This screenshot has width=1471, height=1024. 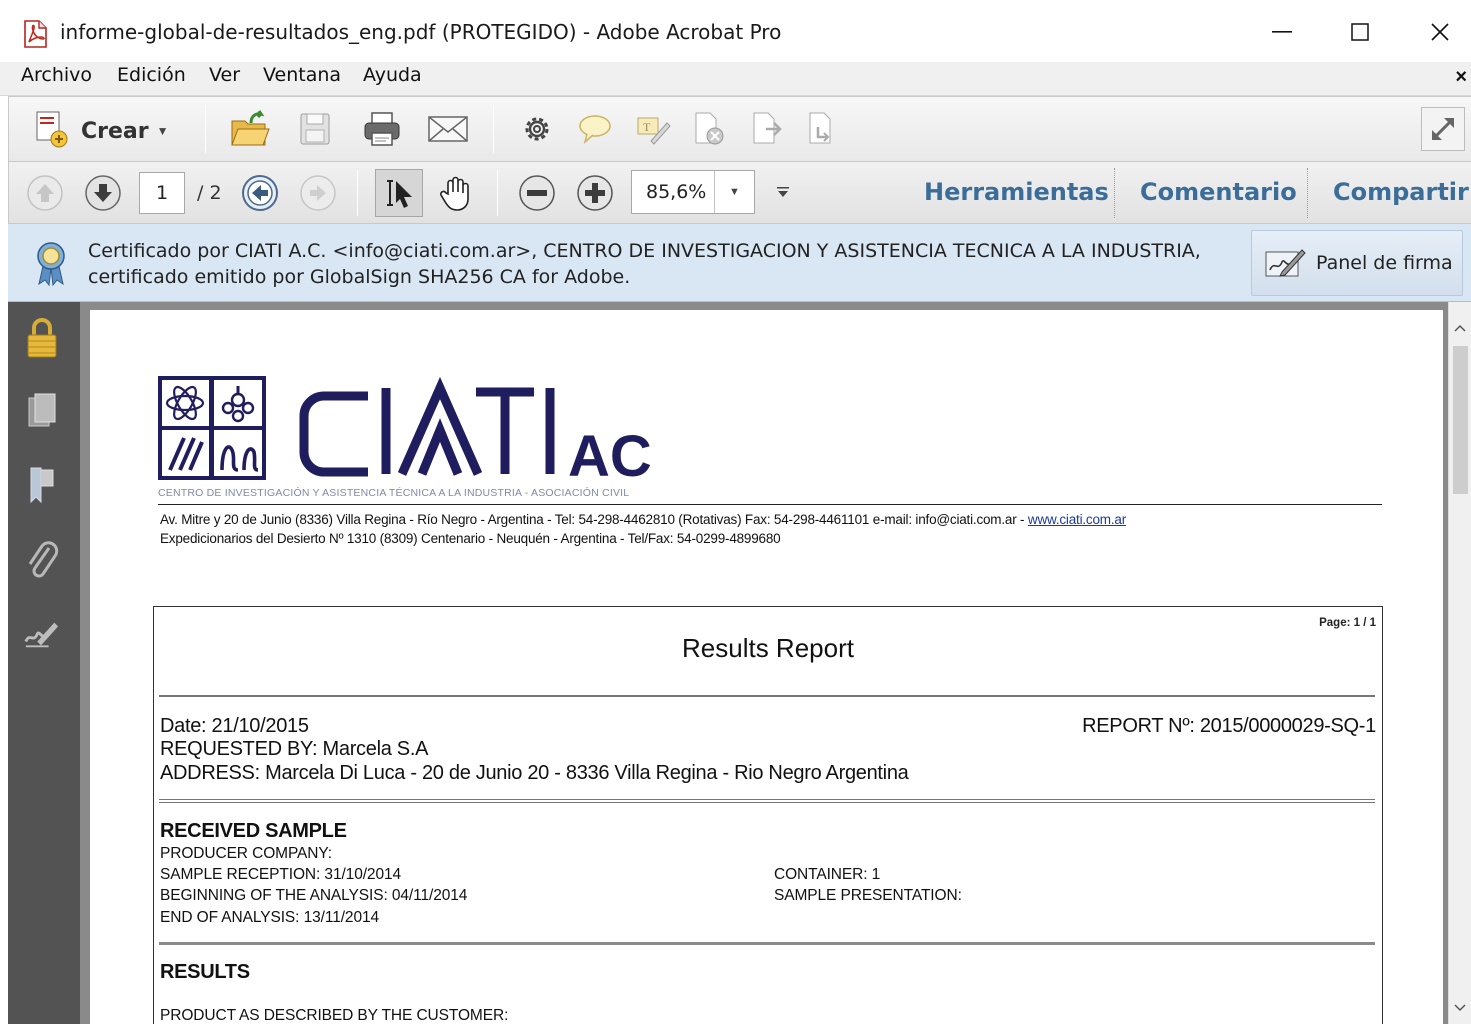 What do you see at coordinates (1229, 726) in the screenshot?
I see `report-number: REPORT Nº: 2015/0000029-SQ-1` at bounding box center [1229, 726].